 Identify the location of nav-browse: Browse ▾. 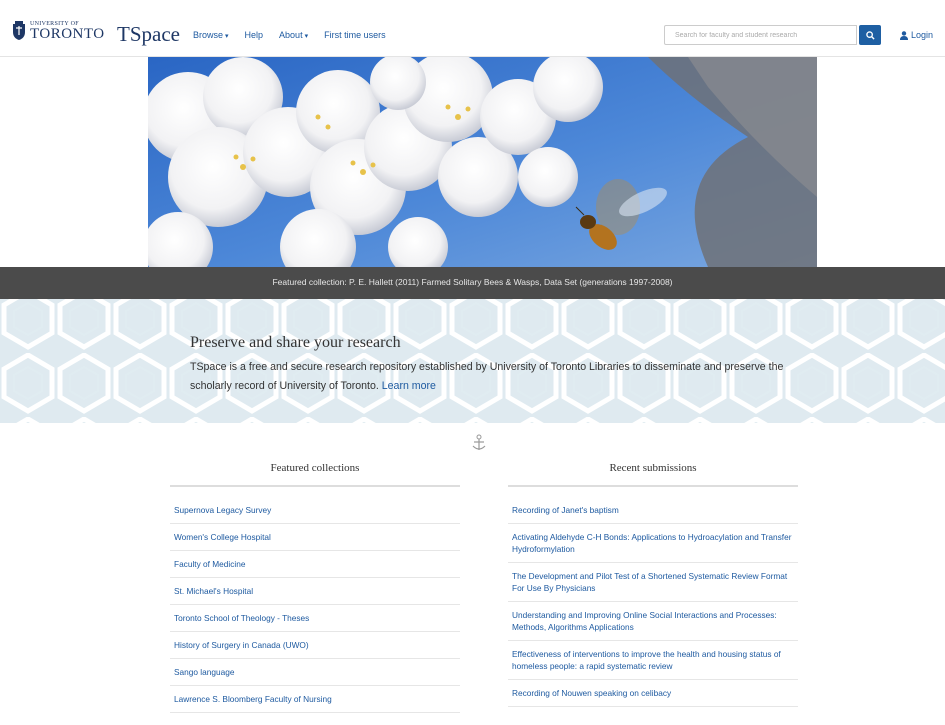
(211, 35).